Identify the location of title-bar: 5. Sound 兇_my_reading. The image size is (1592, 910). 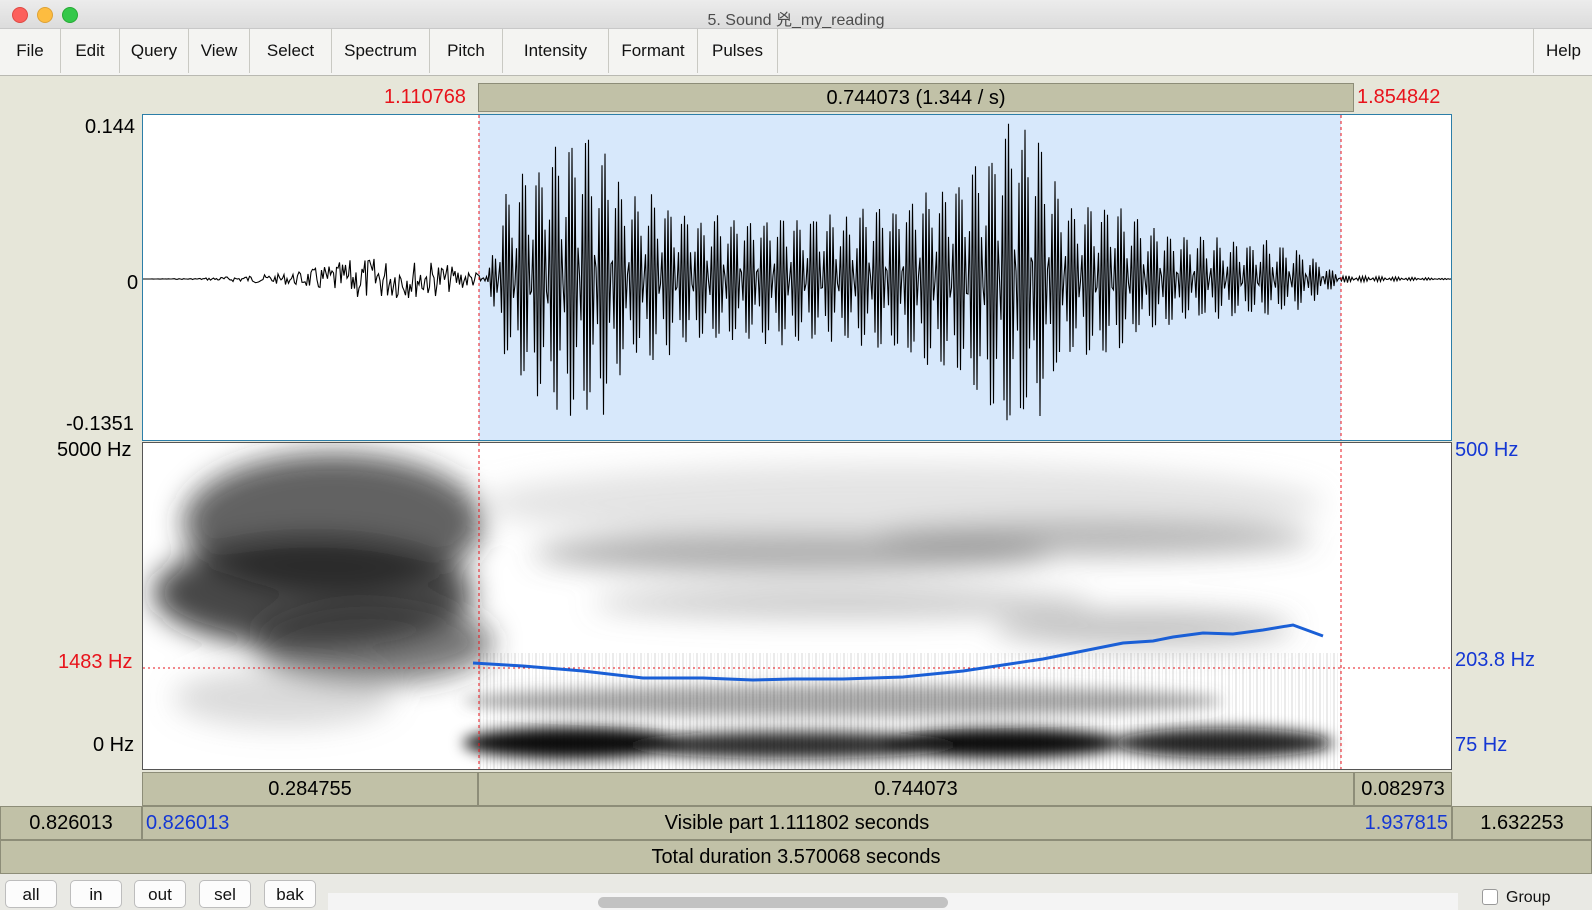
(796, 14).